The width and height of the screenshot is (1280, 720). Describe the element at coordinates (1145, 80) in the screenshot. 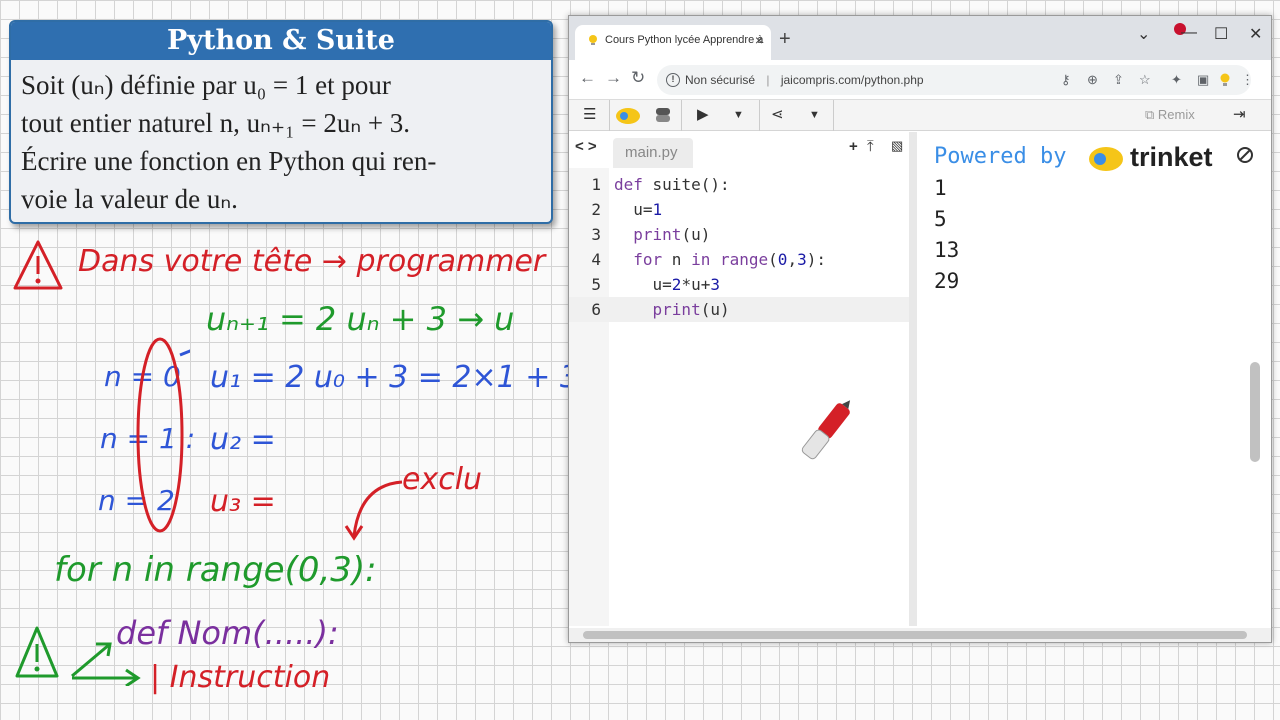

I see `bookmark-star-icon: ☆` at that location.